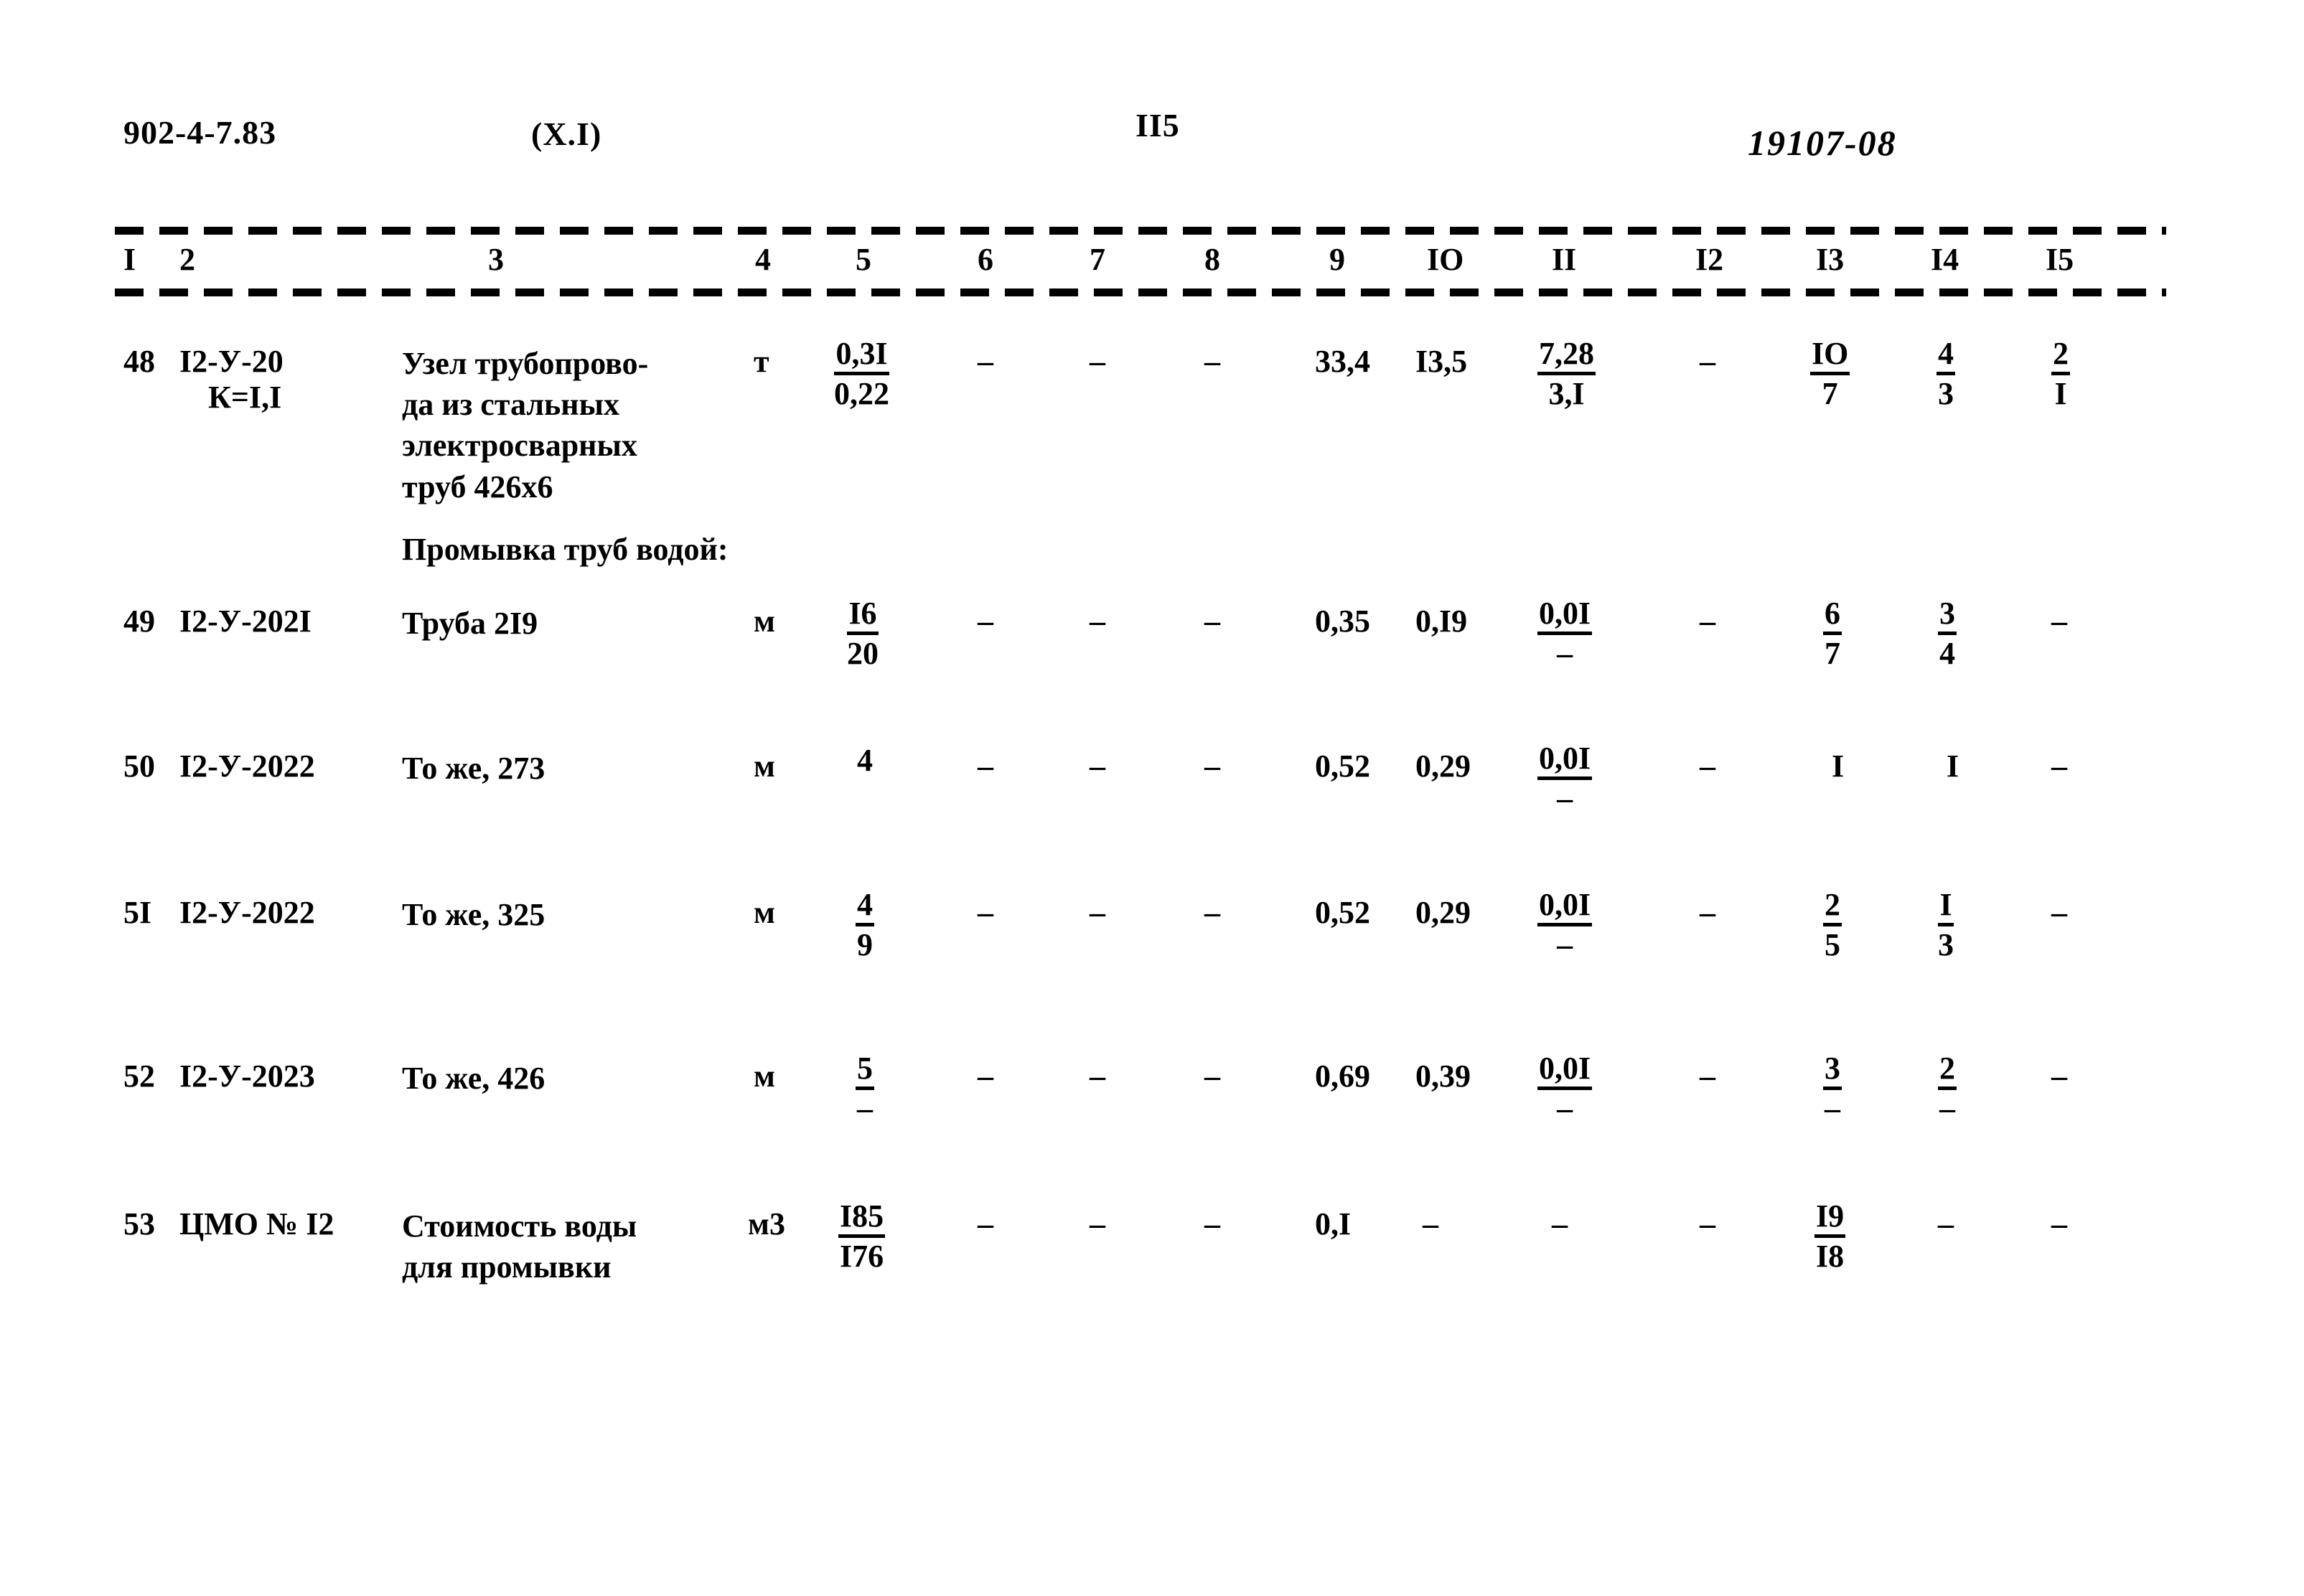  What do you see at coordinates (1946, 1223) in the screenshot?
I see `cell-col14: –` at bounding box center [1946, 1223].